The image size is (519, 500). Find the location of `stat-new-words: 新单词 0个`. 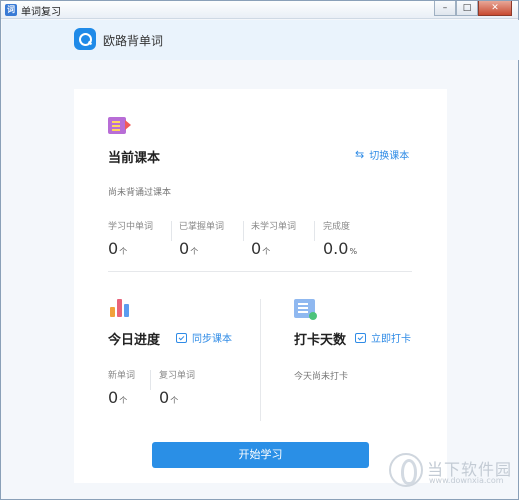

stat-new-words: 新单词 0个 is located at coordinates (121, 387).